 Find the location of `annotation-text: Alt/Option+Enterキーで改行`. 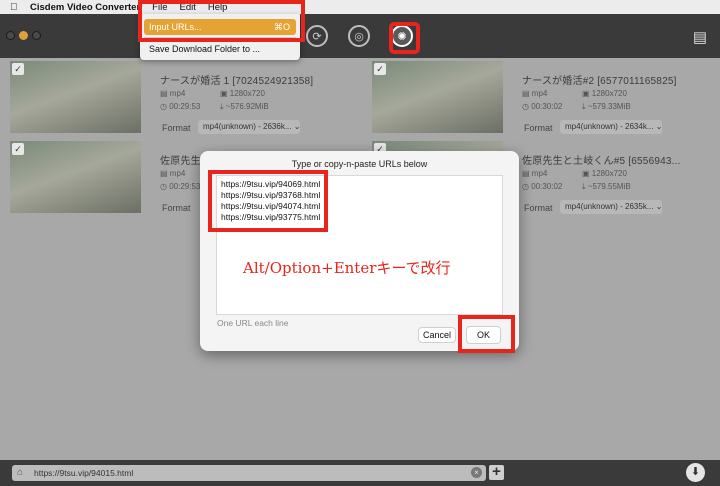

annotation-text: Alt/Option+Enterキーで改行 is located at coordinates (347, 268).